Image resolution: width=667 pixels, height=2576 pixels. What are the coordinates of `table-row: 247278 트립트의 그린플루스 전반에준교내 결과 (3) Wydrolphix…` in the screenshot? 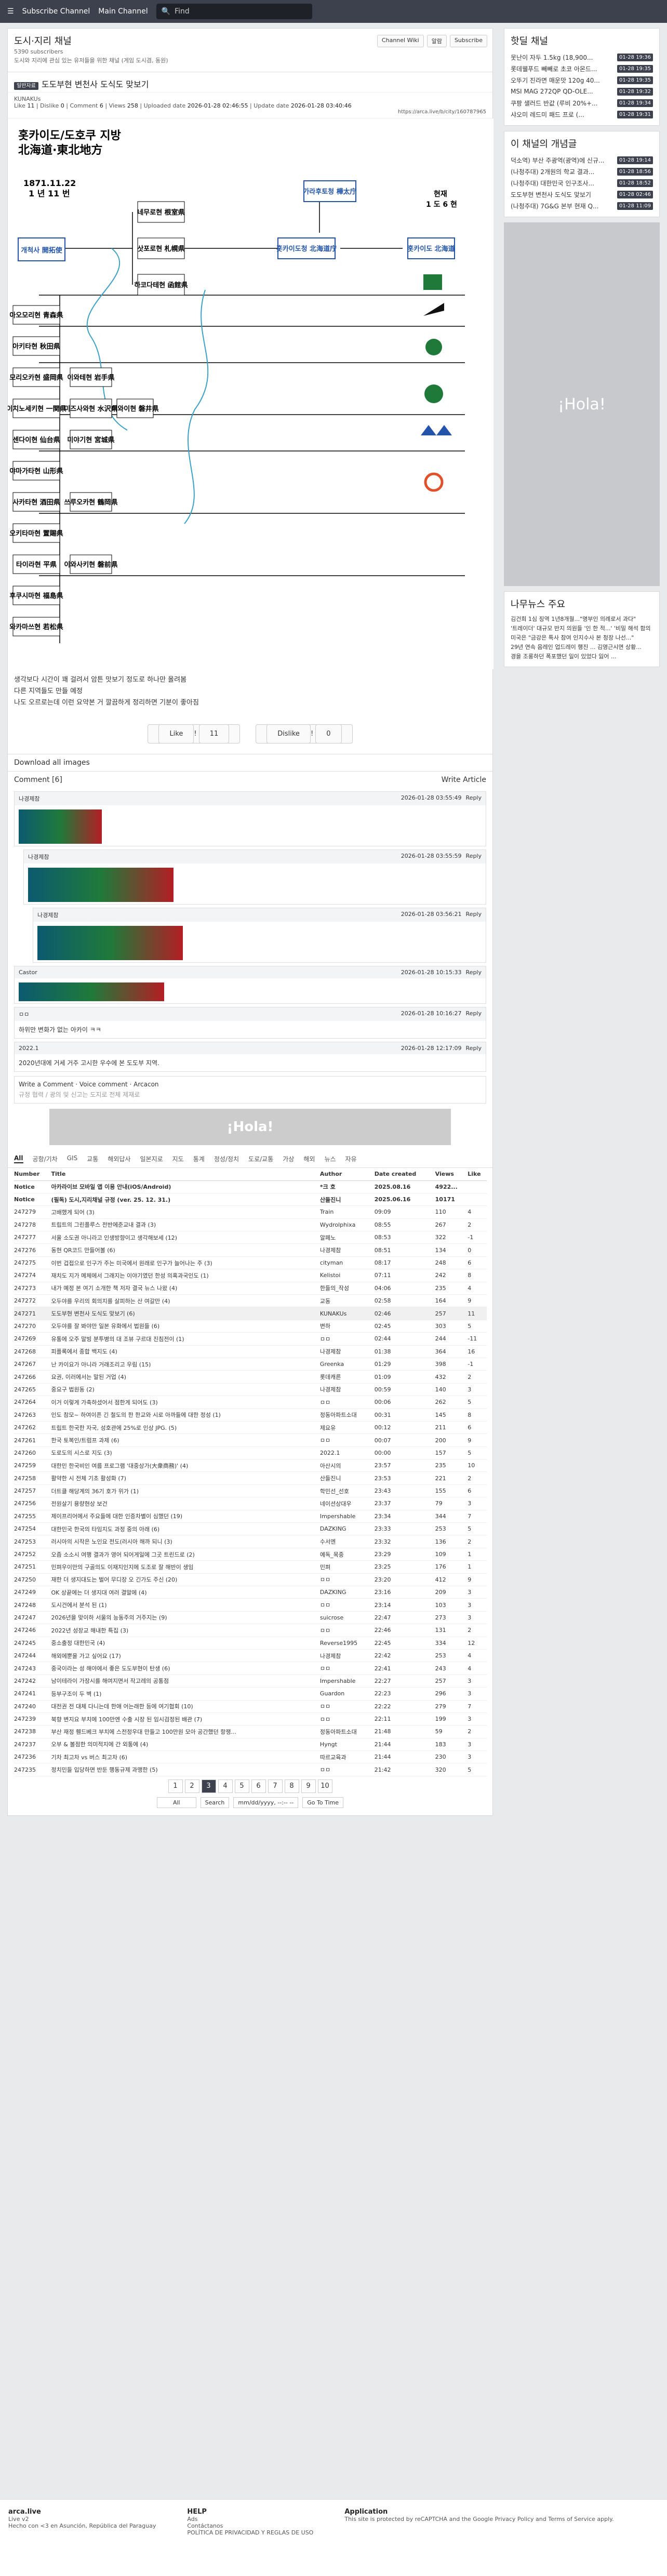 It's located at (250, 1225).